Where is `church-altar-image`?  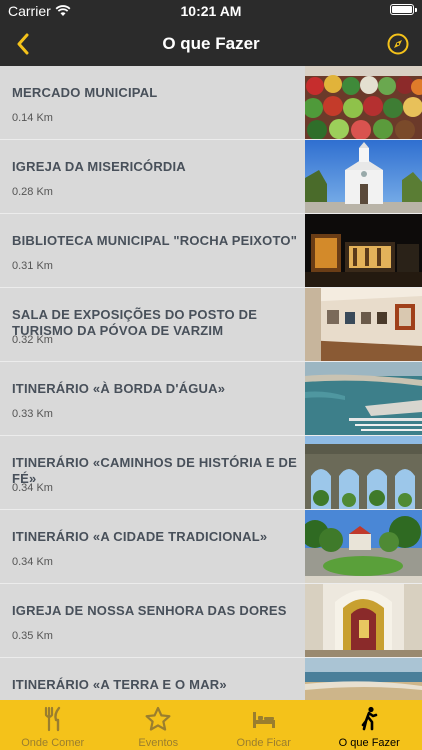
church-altar-image is located at coordinates (363, 620).